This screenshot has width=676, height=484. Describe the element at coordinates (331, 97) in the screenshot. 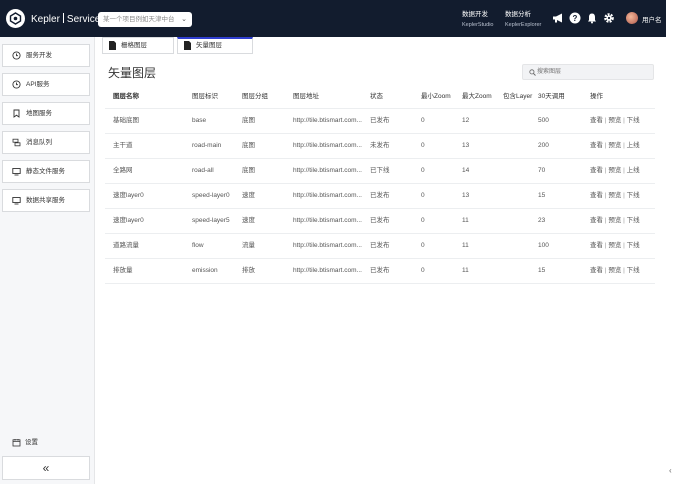

I see `column-header-url: 图层地址` at that location.